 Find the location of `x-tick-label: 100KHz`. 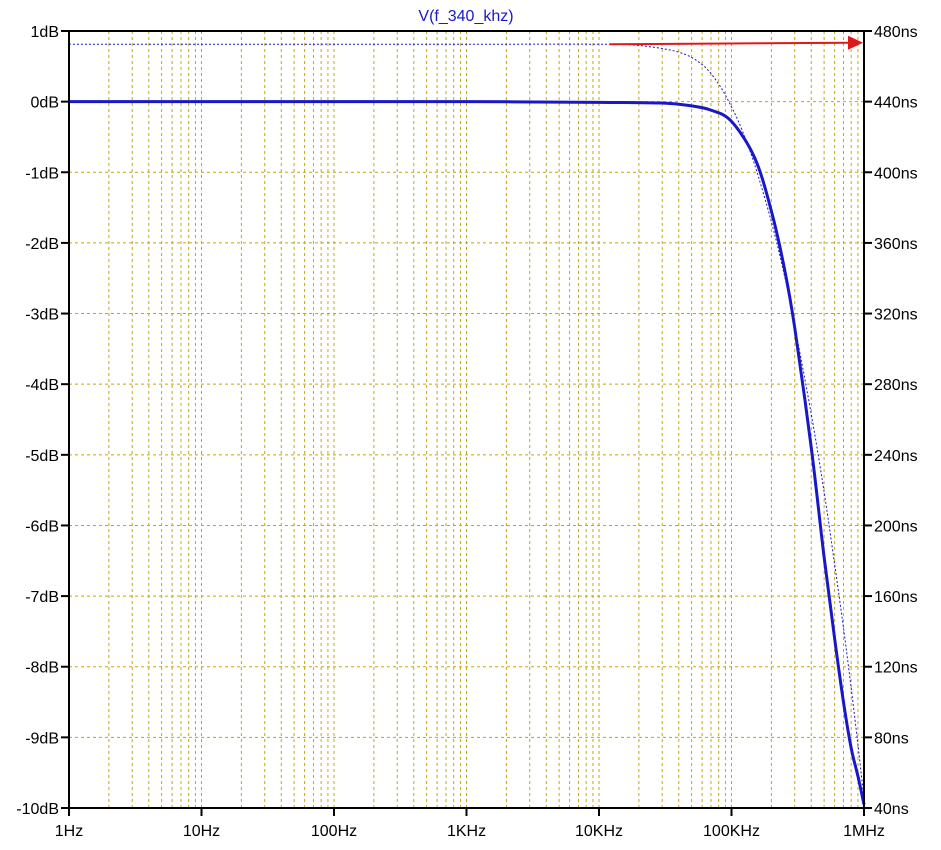

x-tick-label: 100KHz is located at coordinates (731, 831).